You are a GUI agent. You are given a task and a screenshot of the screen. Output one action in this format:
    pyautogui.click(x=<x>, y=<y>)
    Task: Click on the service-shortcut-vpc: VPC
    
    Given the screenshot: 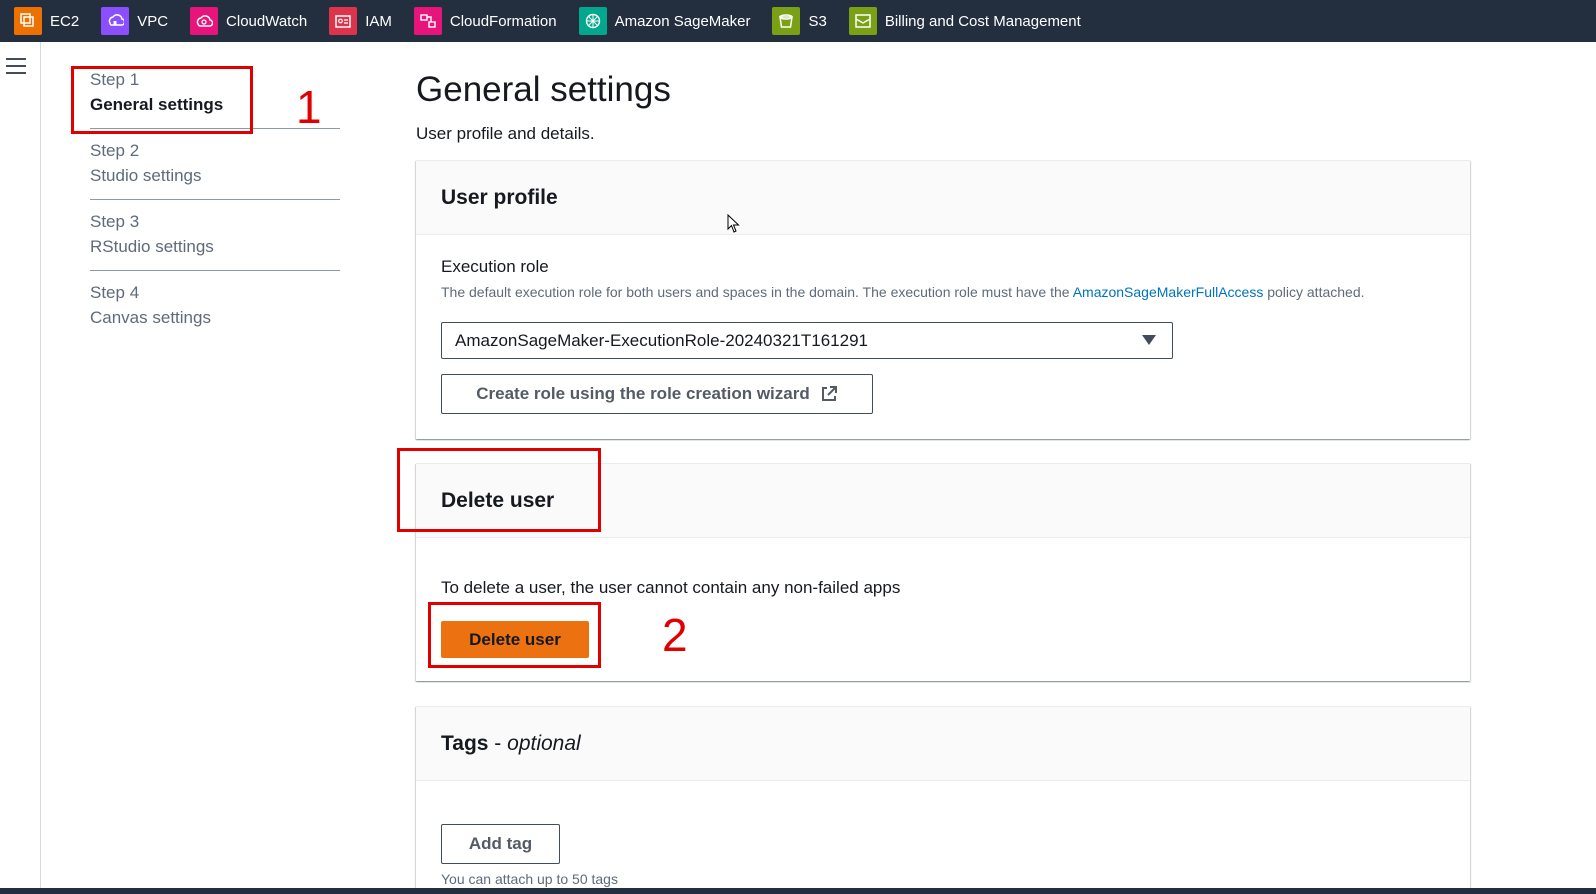 What is the action you would take?
    pyautogui.click(x=134, y=21)
    